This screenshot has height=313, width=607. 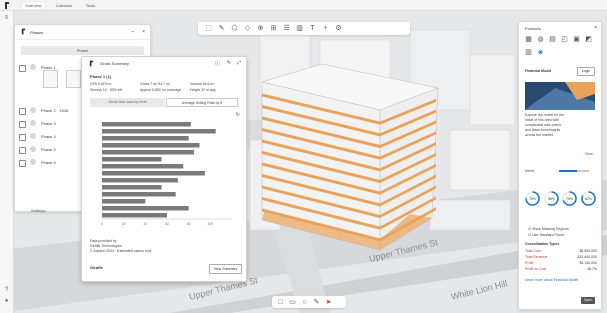 What do you see at coordinates (229, 63) in the screenshot?
I see `edit-icon: ✎` at bounding box center [229, 63].